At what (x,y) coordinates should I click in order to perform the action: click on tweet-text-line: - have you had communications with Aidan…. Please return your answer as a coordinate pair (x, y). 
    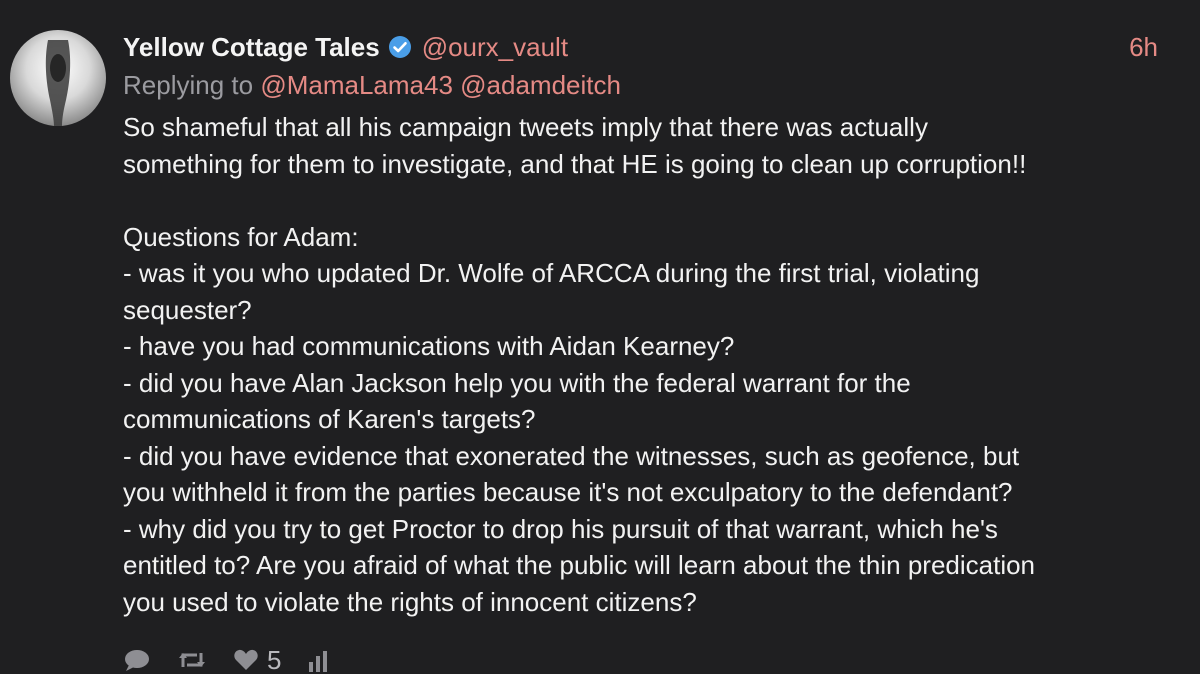
    Looking at the image, I should click on (429, 346).